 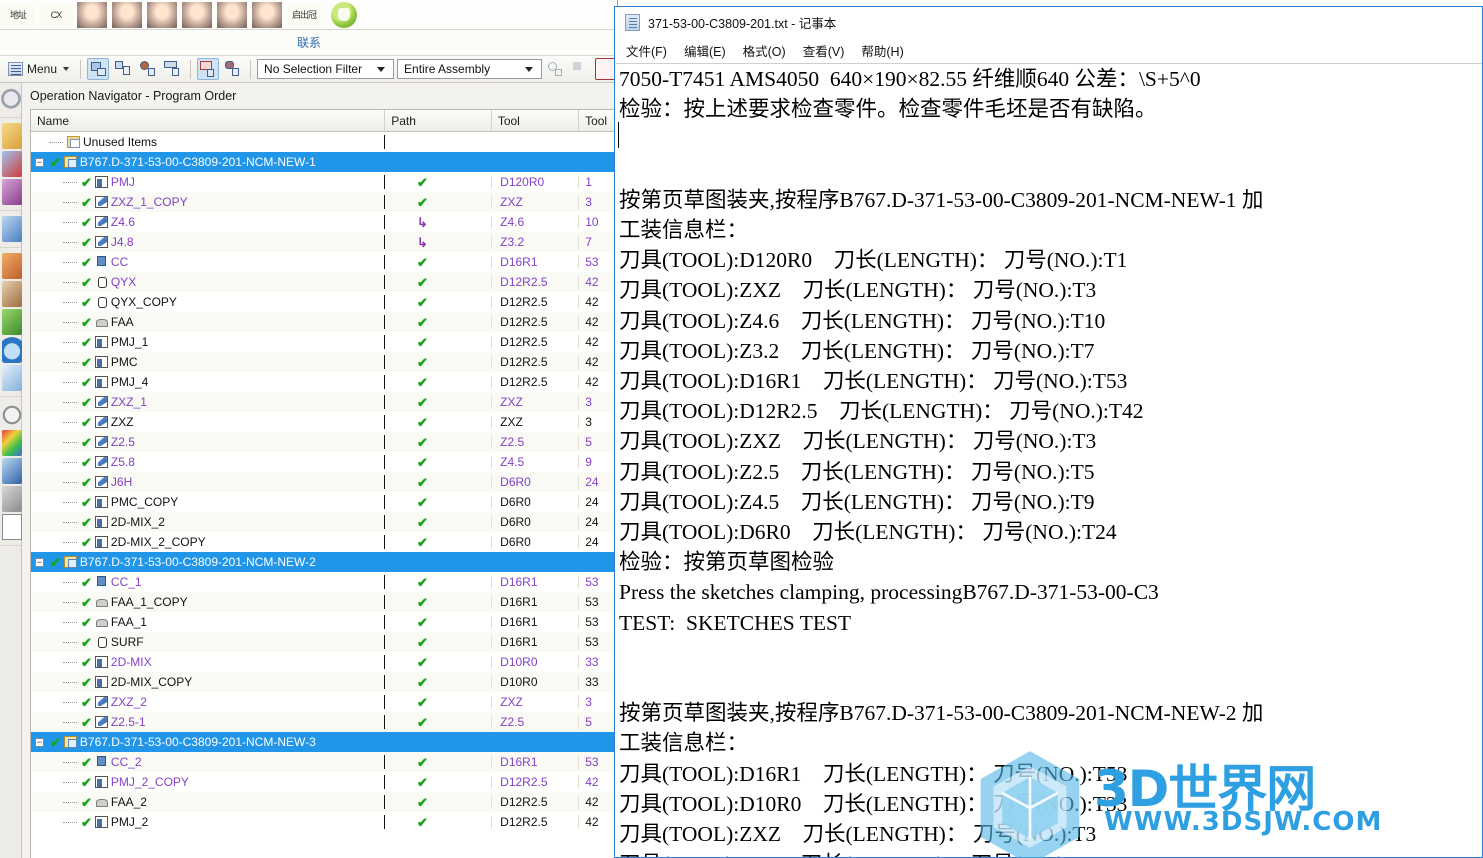 I want to click on column-header-tool2: Tool, so click(x=598, y=120).